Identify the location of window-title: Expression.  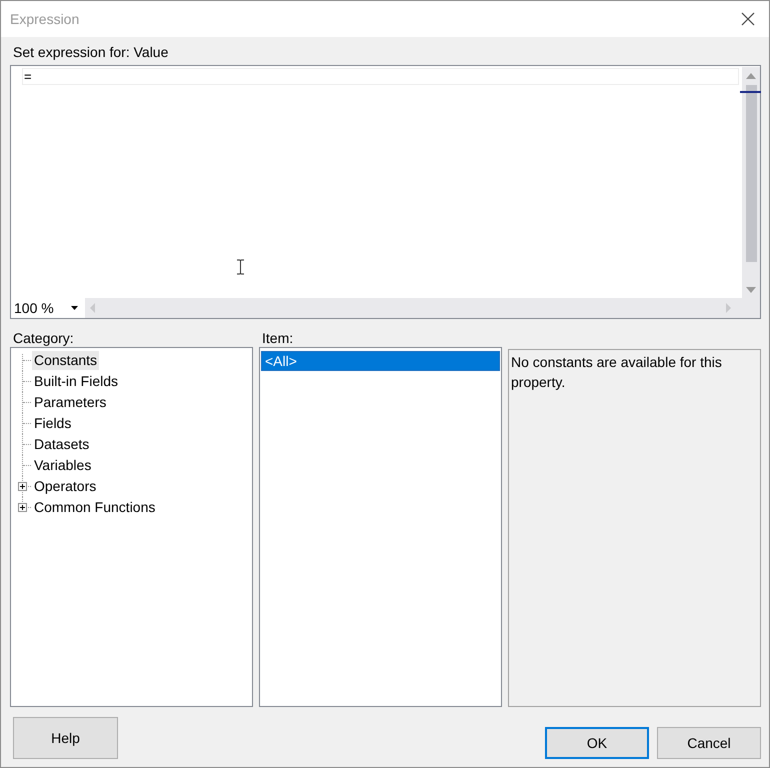
(45, 19).